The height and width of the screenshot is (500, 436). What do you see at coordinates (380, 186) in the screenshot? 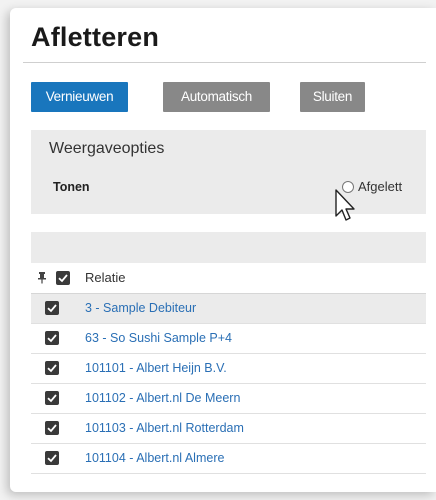
I see `show-reconciled-label: Afgelett` at bounding box center [380, 186].